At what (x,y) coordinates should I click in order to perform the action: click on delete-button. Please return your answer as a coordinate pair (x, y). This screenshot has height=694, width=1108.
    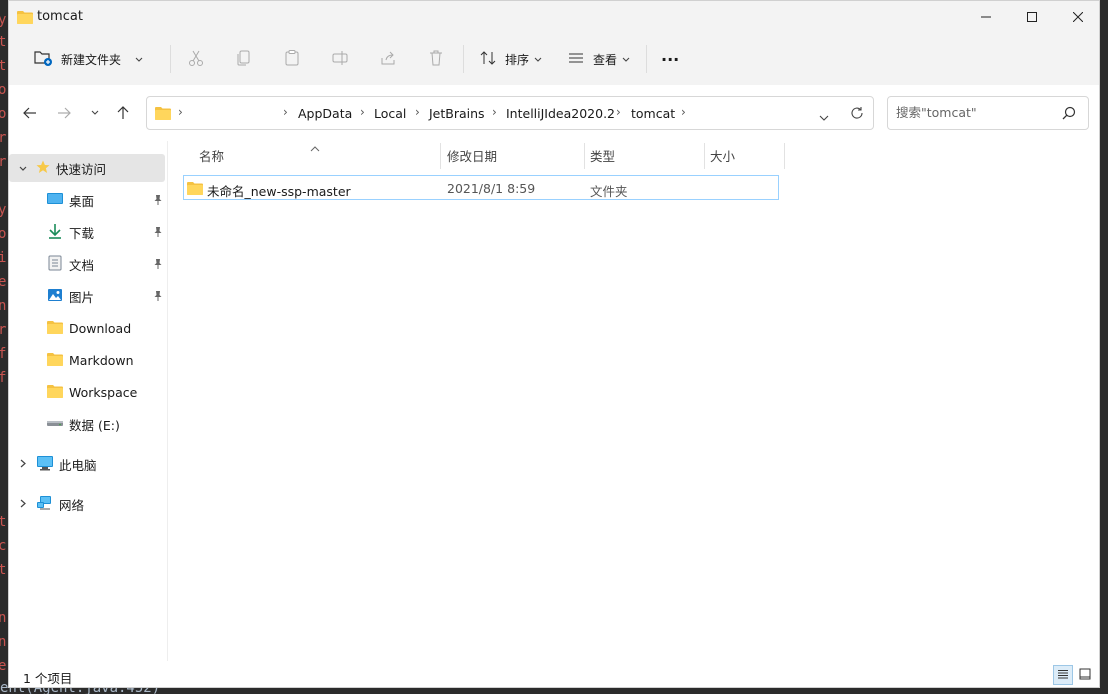
    Looking at the image, I should click on (436, 59).